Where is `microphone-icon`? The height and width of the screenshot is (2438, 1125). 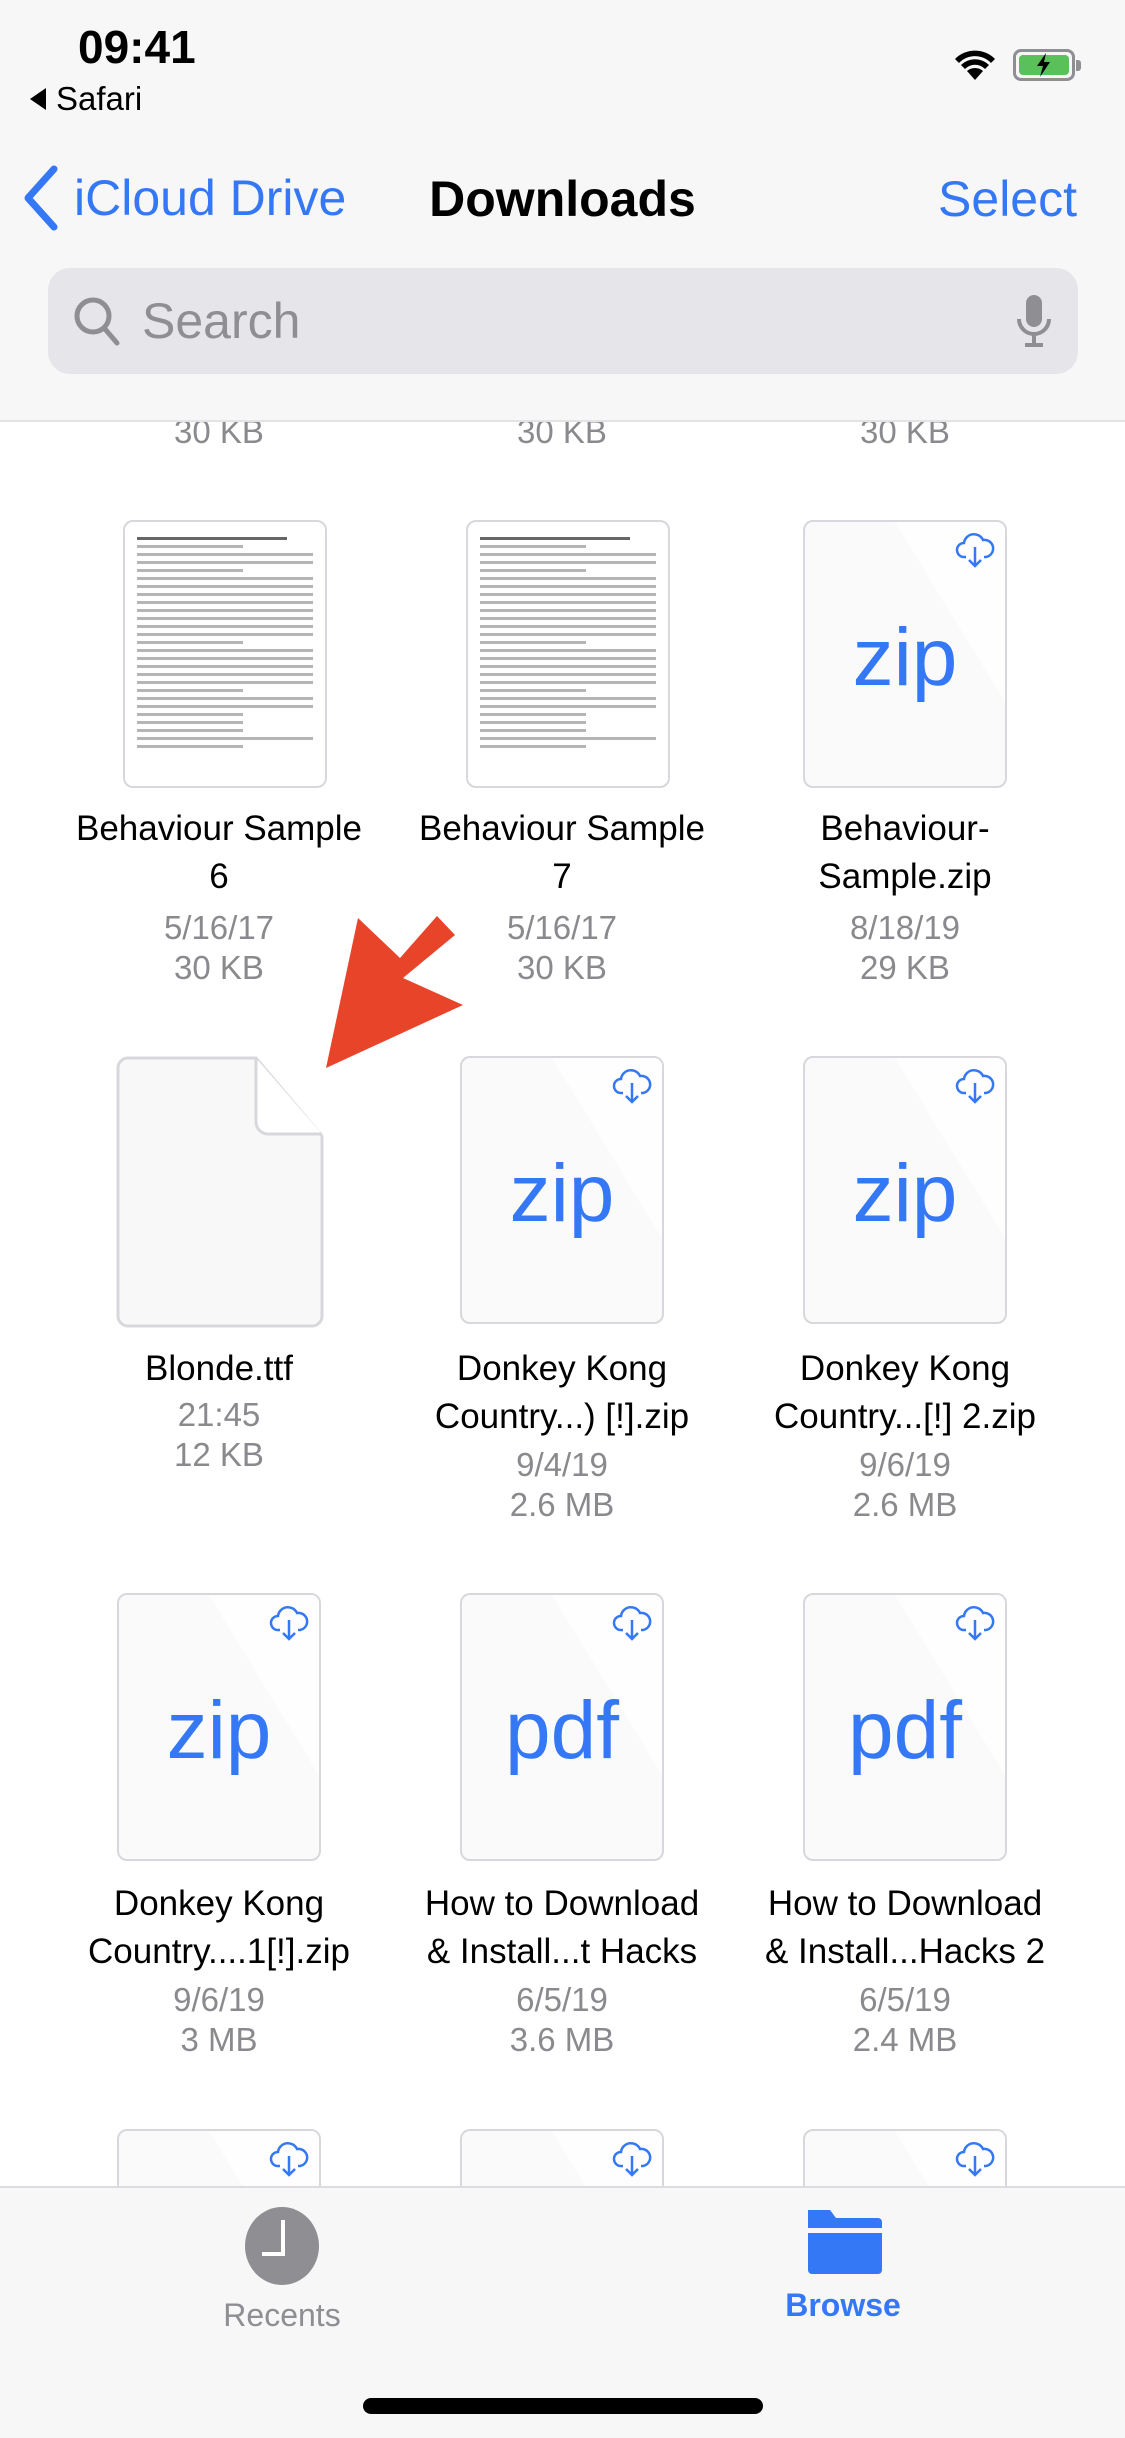
microphone-icon is located at coordinates (1034, 321).